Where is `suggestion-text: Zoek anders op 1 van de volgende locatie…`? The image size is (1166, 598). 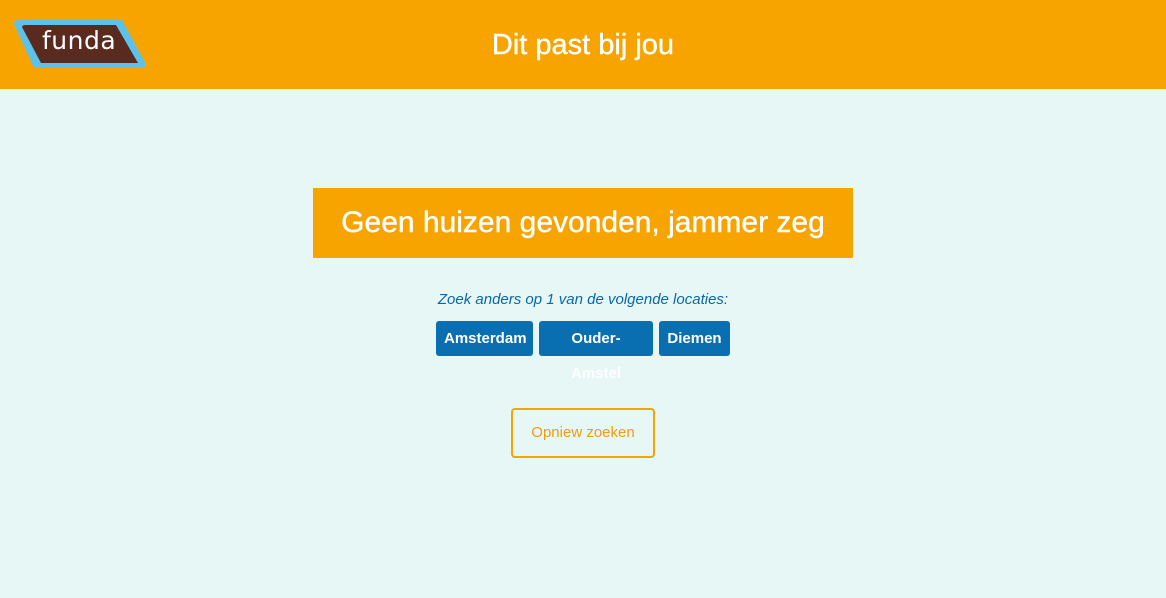
suggestion-text: Zoek anders op 1 van de volgende locatie… is located at coordinates (583, 299).